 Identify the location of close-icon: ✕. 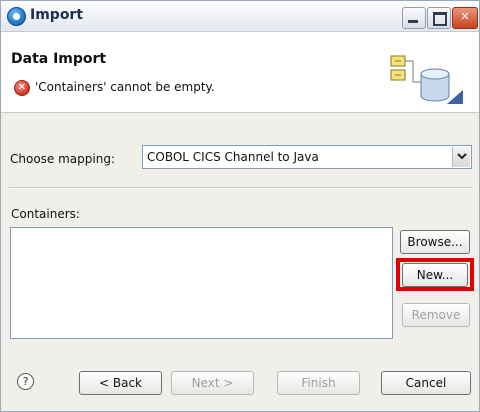
(465, 16).